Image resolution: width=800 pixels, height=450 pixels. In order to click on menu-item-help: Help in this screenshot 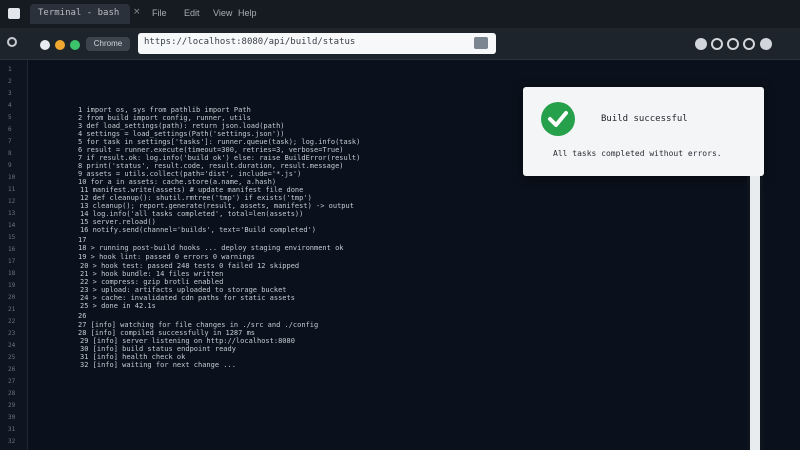, I will do `click(247, 13)`.